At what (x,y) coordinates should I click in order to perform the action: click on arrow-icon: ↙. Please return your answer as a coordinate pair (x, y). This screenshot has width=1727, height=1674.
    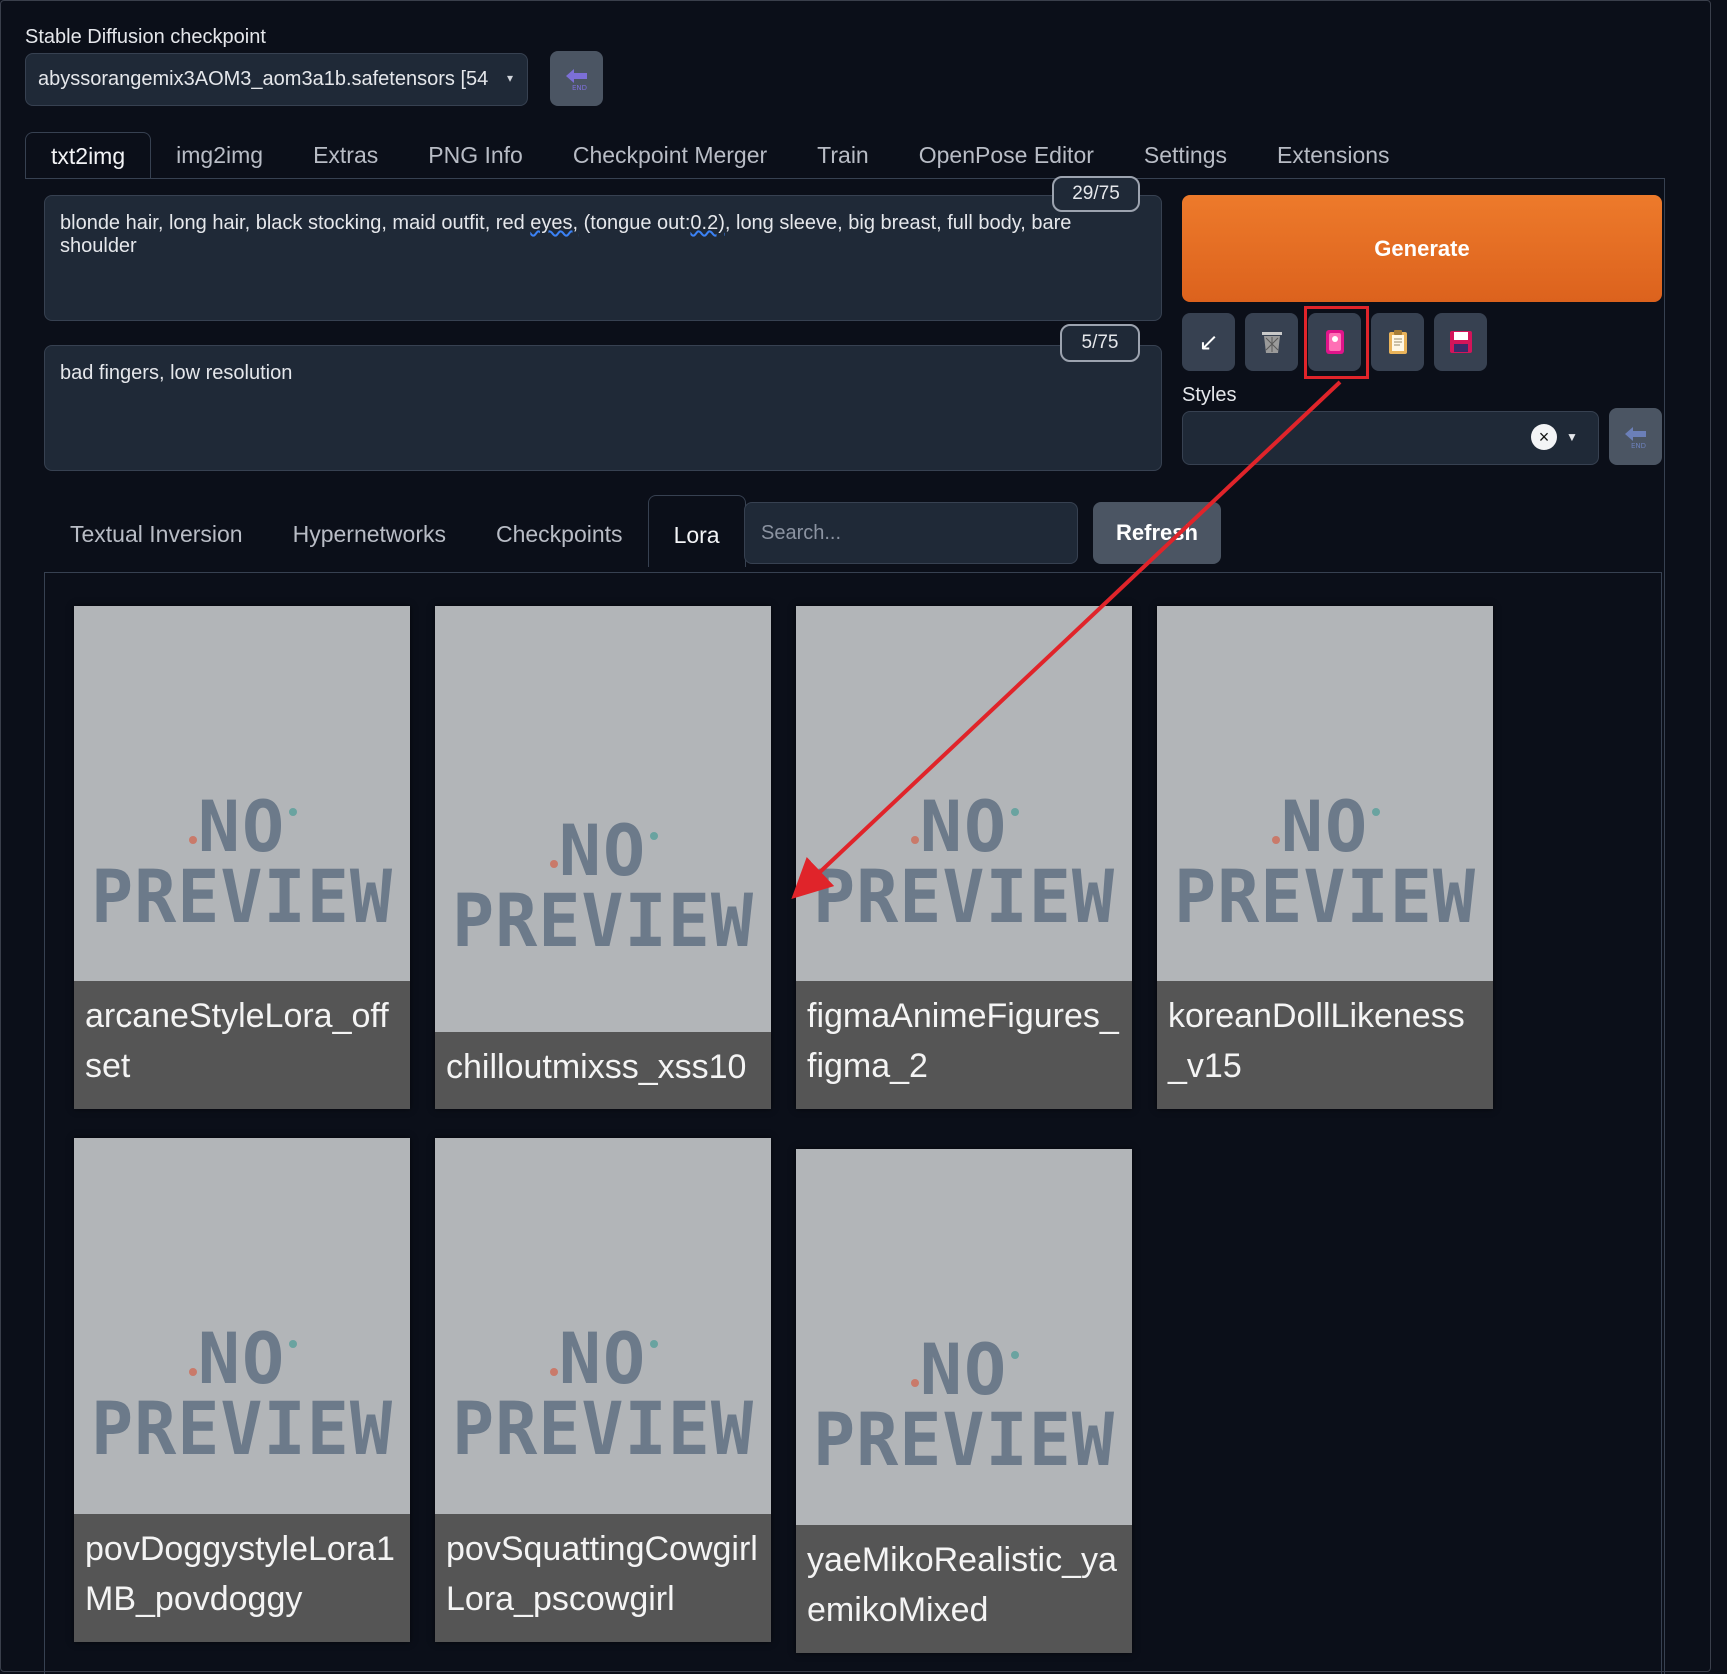
    Looking at the image, I should click on (1208, 342).